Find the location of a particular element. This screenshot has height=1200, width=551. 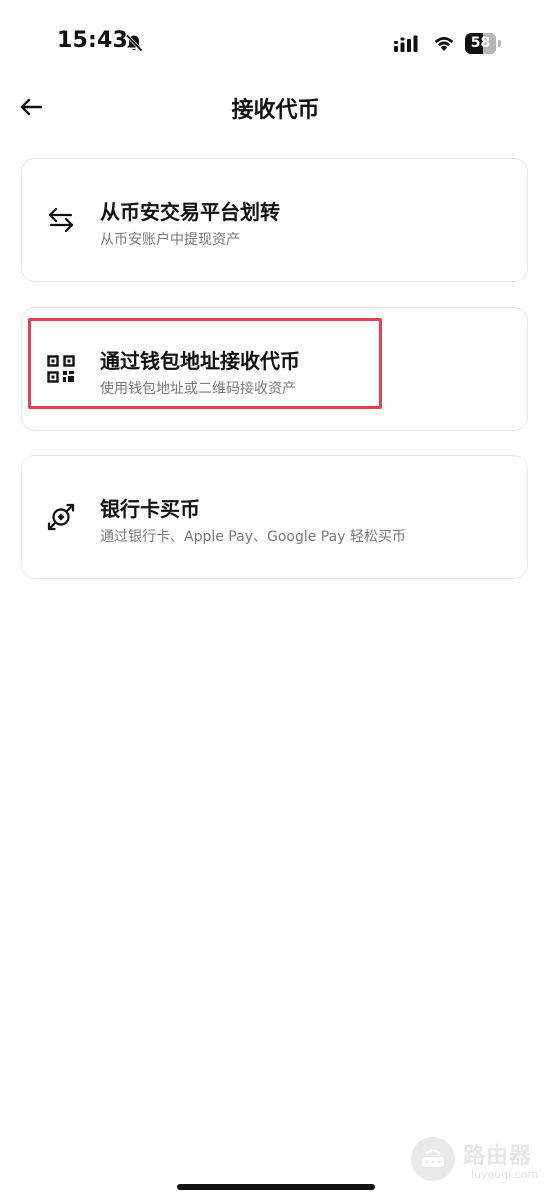

option-subtitle: 通过银行卡、Apple Pay、Google Pay 轻松买币 is located at coordinates (253, 537).